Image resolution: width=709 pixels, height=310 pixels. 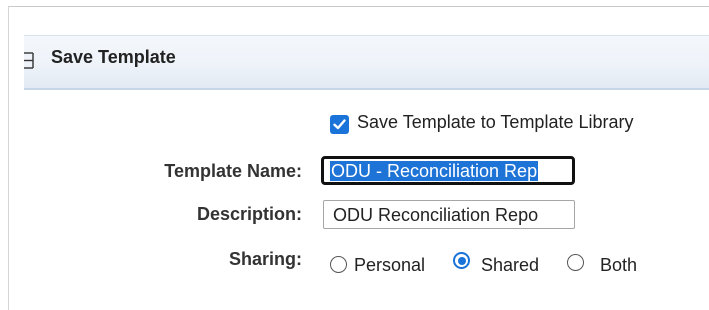 What do you see at coordinates (434, 171) in the screenshot?
I see `template-name-value: ODU - Reconciliation Rep` at bounding box center [434, 171].